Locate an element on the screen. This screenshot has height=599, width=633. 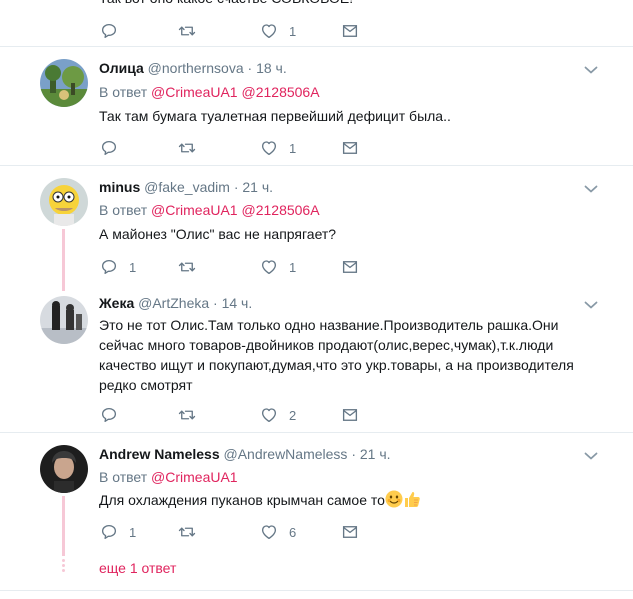
like-button: 2 is located at coordinates (278, 415).